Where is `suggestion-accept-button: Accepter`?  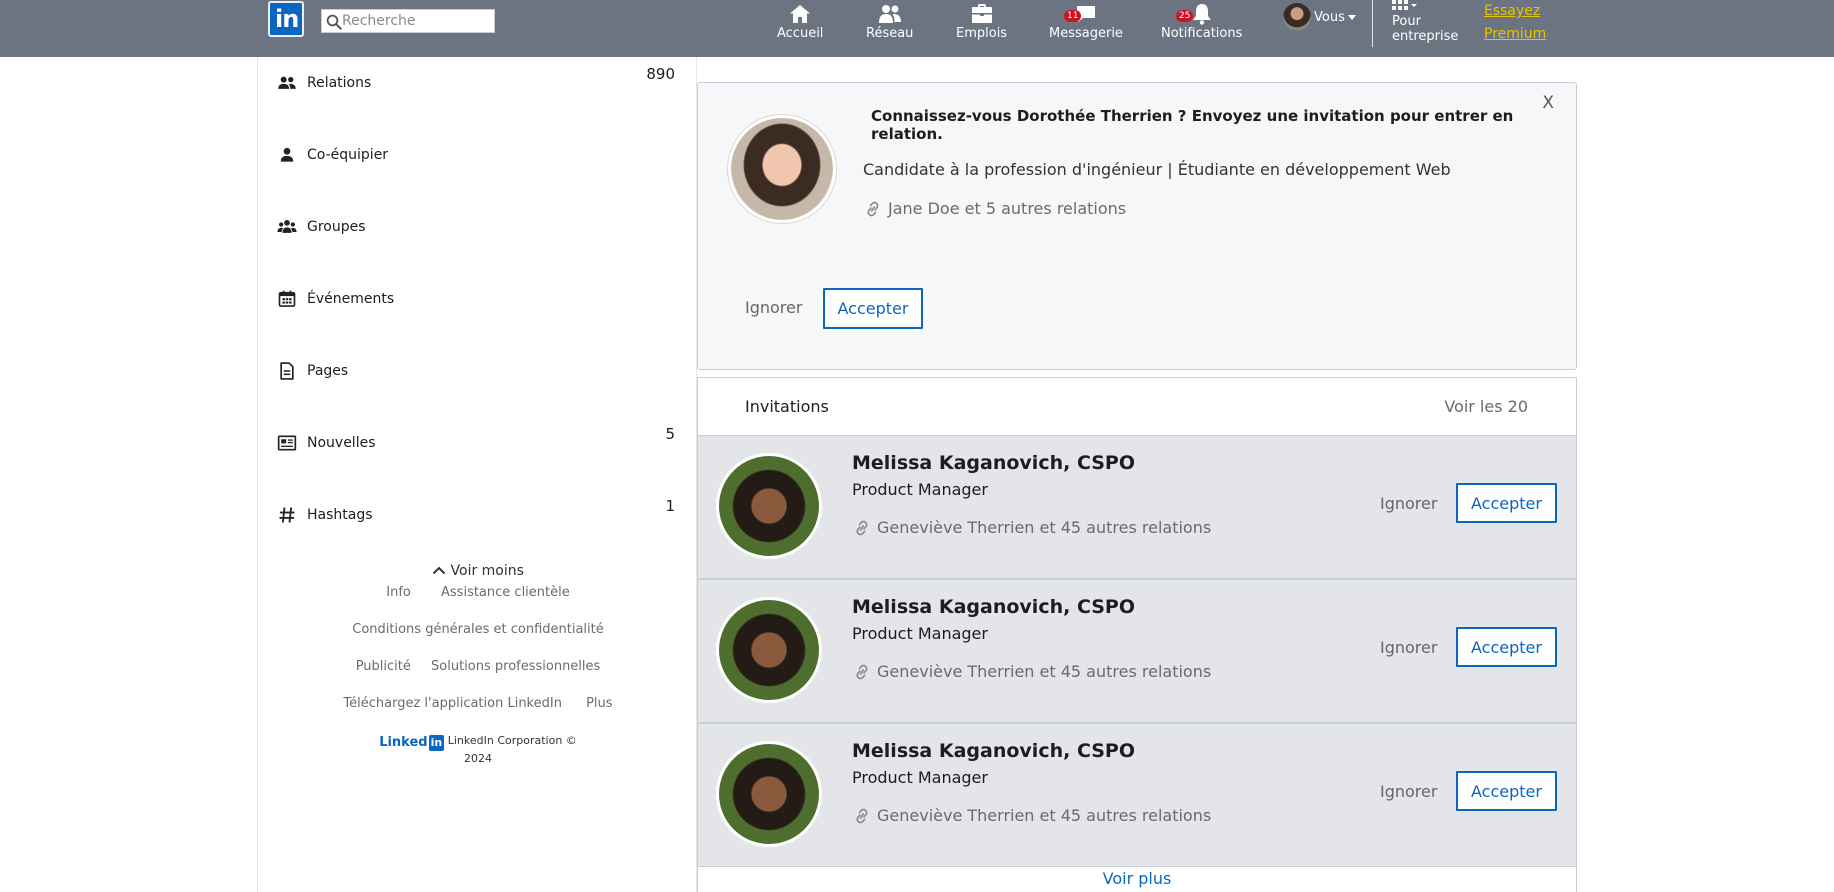
suggestion-accept-button: Accepter is located at coordinates (873, 308).